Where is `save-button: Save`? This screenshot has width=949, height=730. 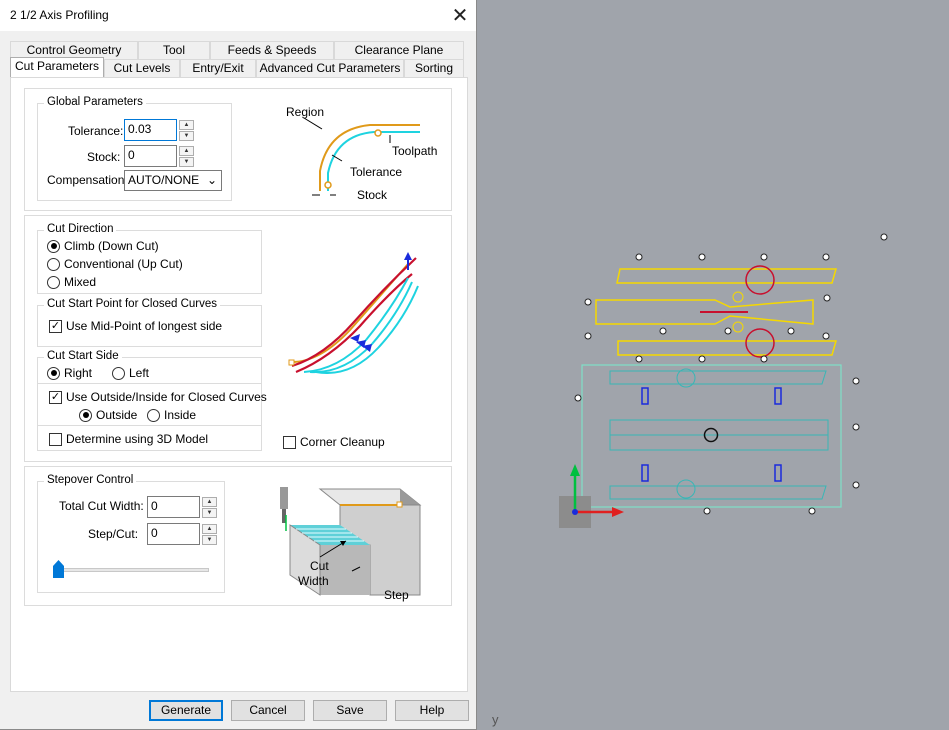 save-button: Save is located at coordinates (350, 710).